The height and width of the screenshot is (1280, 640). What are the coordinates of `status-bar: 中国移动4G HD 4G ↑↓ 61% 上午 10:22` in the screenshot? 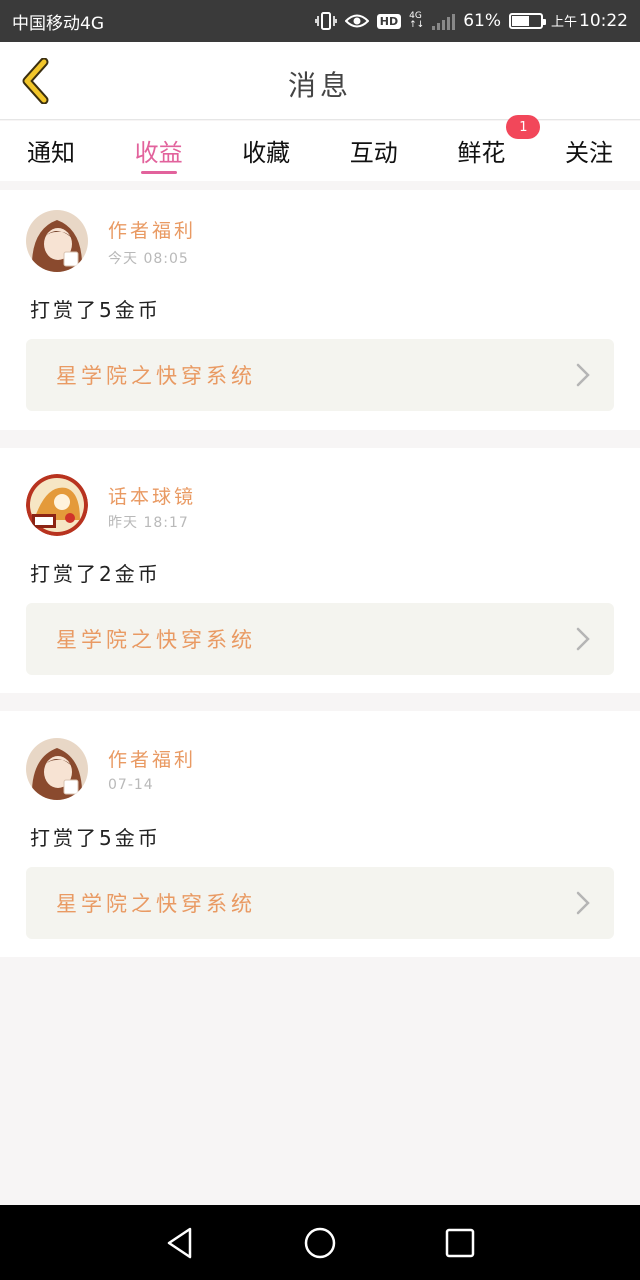 It's located at (320, 21).